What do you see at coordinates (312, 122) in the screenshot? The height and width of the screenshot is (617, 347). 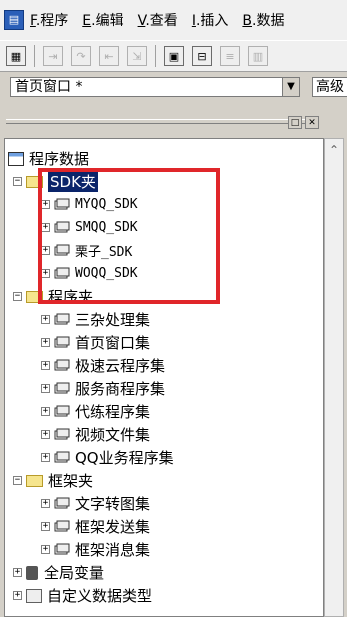 I see `close-icon: ✕` at bounding box center [312, 122].